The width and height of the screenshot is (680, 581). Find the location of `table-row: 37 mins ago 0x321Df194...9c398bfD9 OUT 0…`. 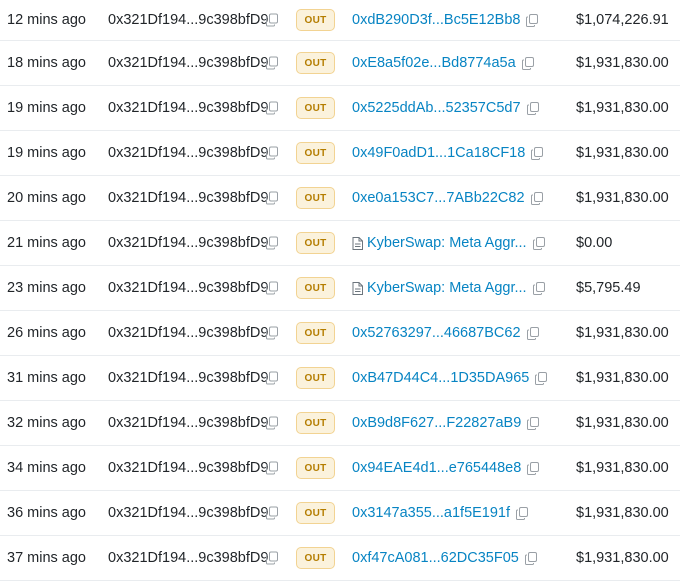

table-row: 37 mins ago 0x321Df194...9c398bfD9 OUT 0… is located at coordinates (340, 558).